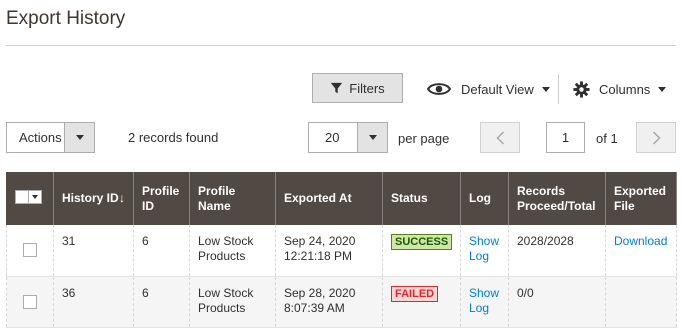 This screenshot has width=682, height=335. Describe the element at coordinates (480, 198) in the screenshot. I see `column-label: Log` at that location.